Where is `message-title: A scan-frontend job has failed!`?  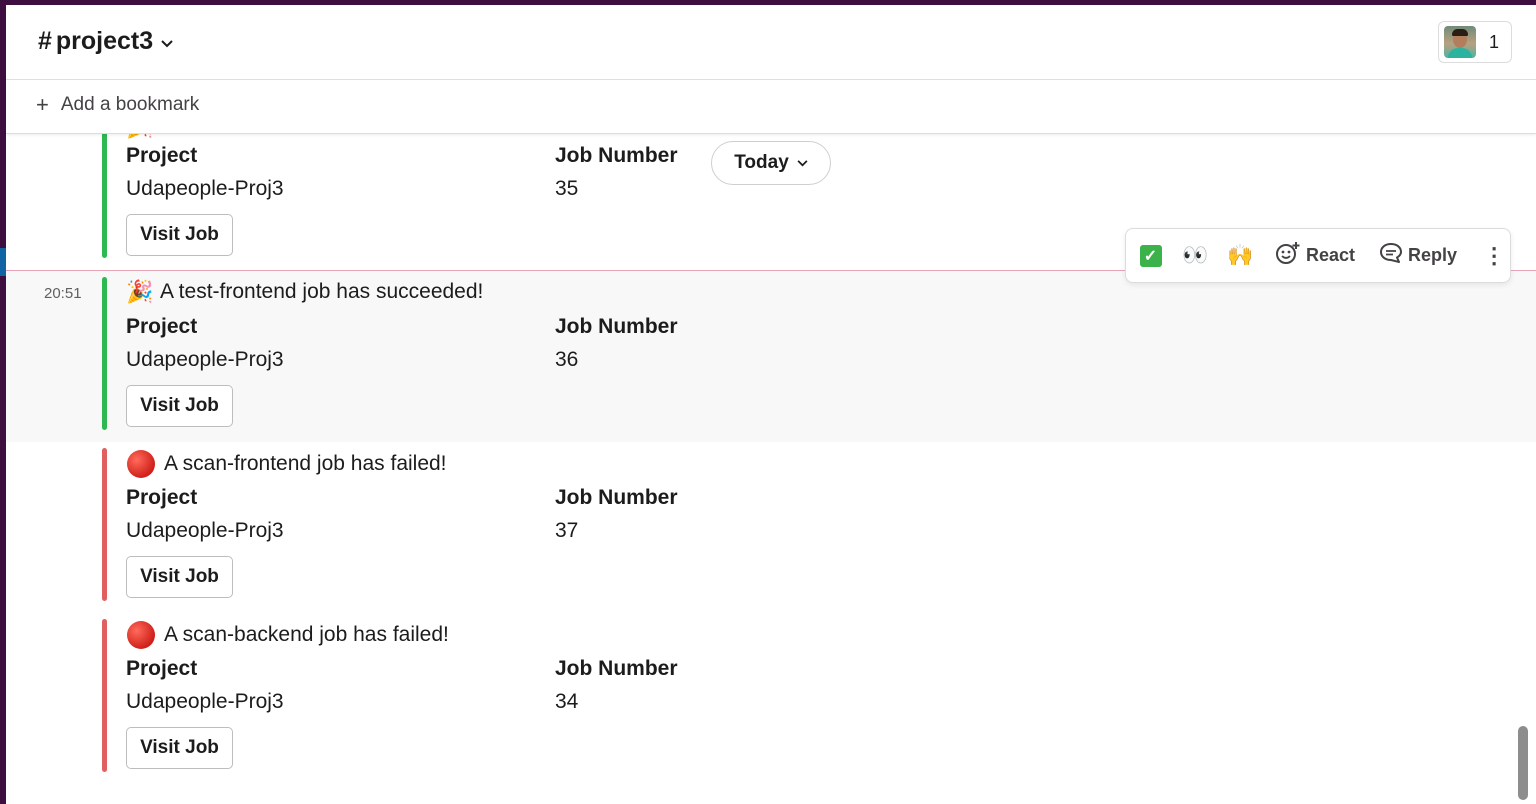
message-title: A scan-frontend job has failed! is located at coordinates (286, 464).